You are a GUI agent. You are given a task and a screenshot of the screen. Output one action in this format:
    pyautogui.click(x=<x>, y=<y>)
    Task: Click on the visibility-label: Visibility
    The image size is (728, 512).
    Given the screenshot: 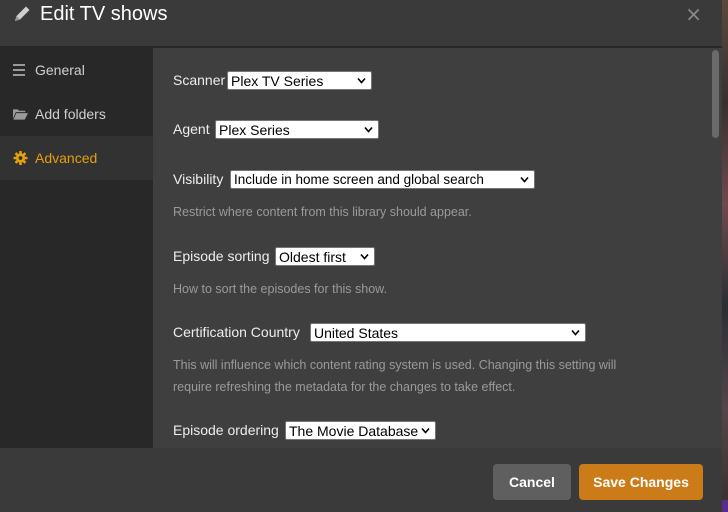 What is the action you would take?
    pyautogui.click(x=198, y=179)
    